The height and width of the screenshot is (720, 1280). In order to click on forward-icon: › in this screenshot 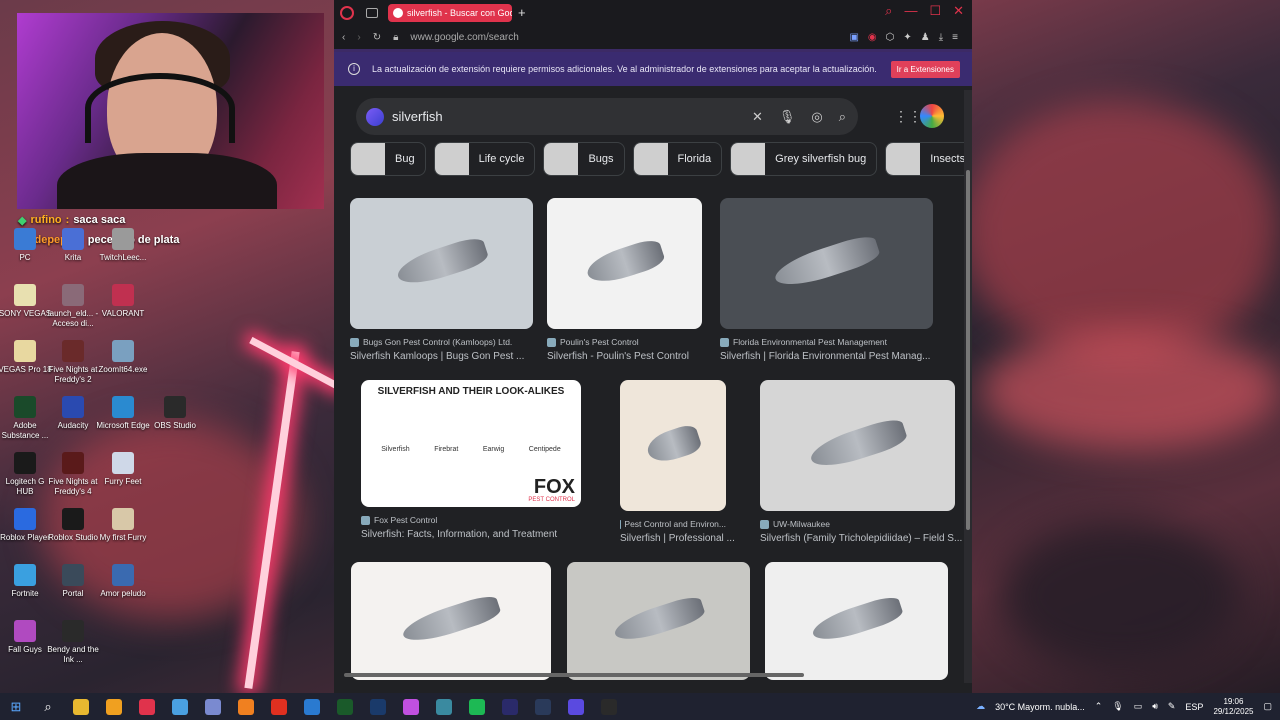, I will do `click(358, 37)`.